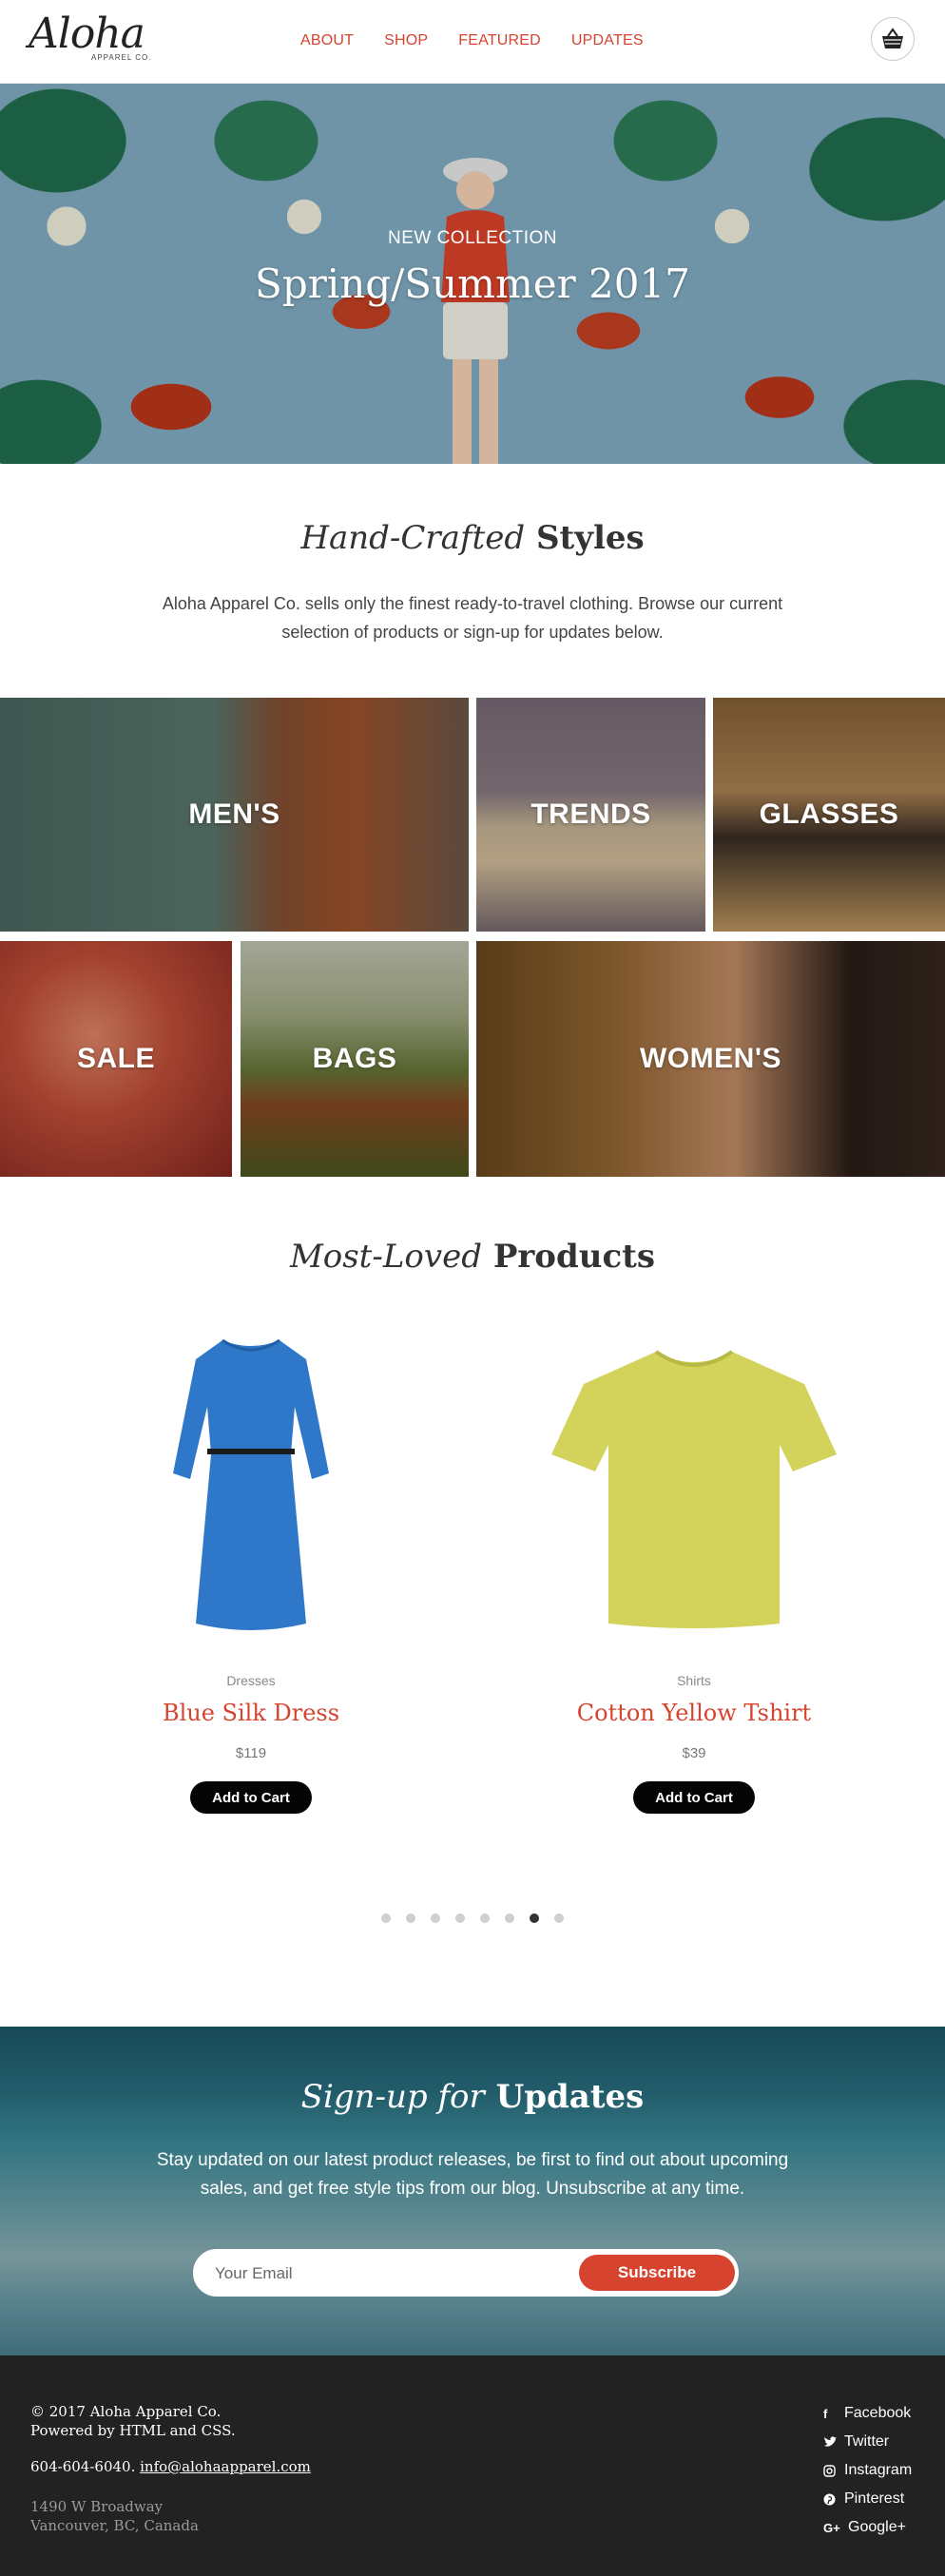 The image size is (945, 2576). I want to click on footer-address-line2: Vancouver, BC, Canada, so click(114, 2525).